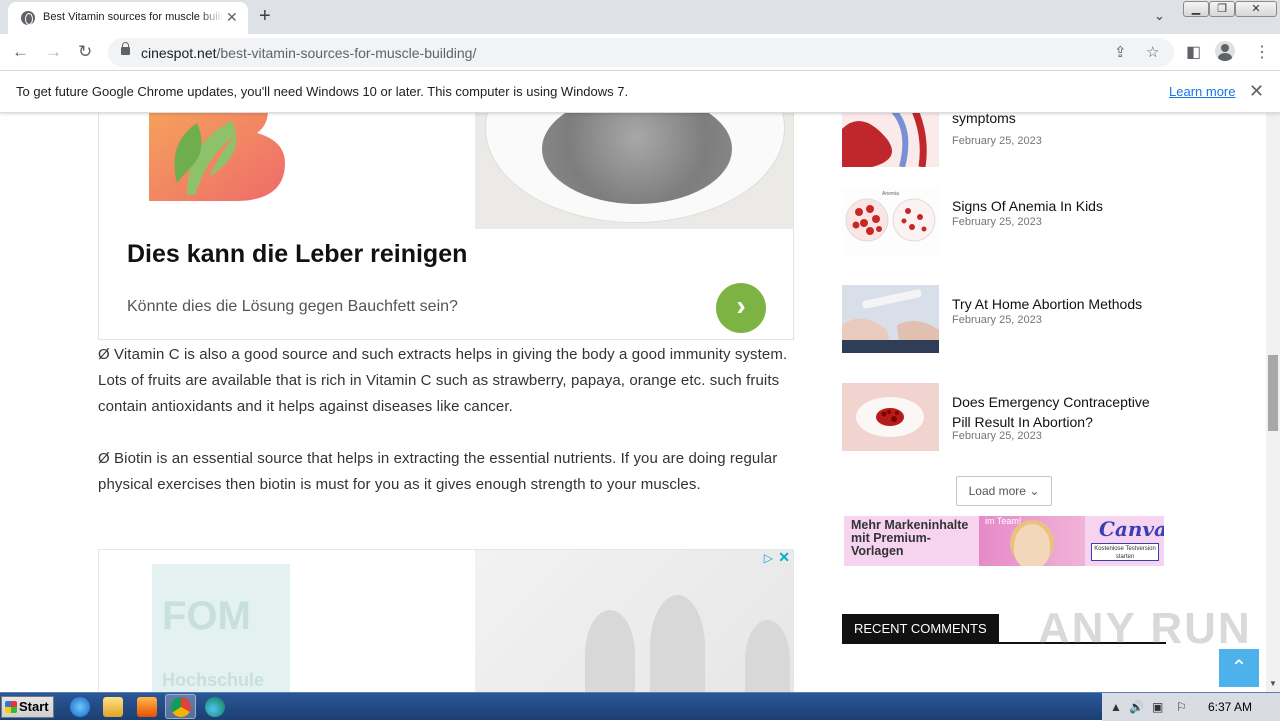 The width and height of the screenshot is (1280, 721). I want to click on canva-trial-button: Kostenlose Testversion starten, so click(1125, 552).